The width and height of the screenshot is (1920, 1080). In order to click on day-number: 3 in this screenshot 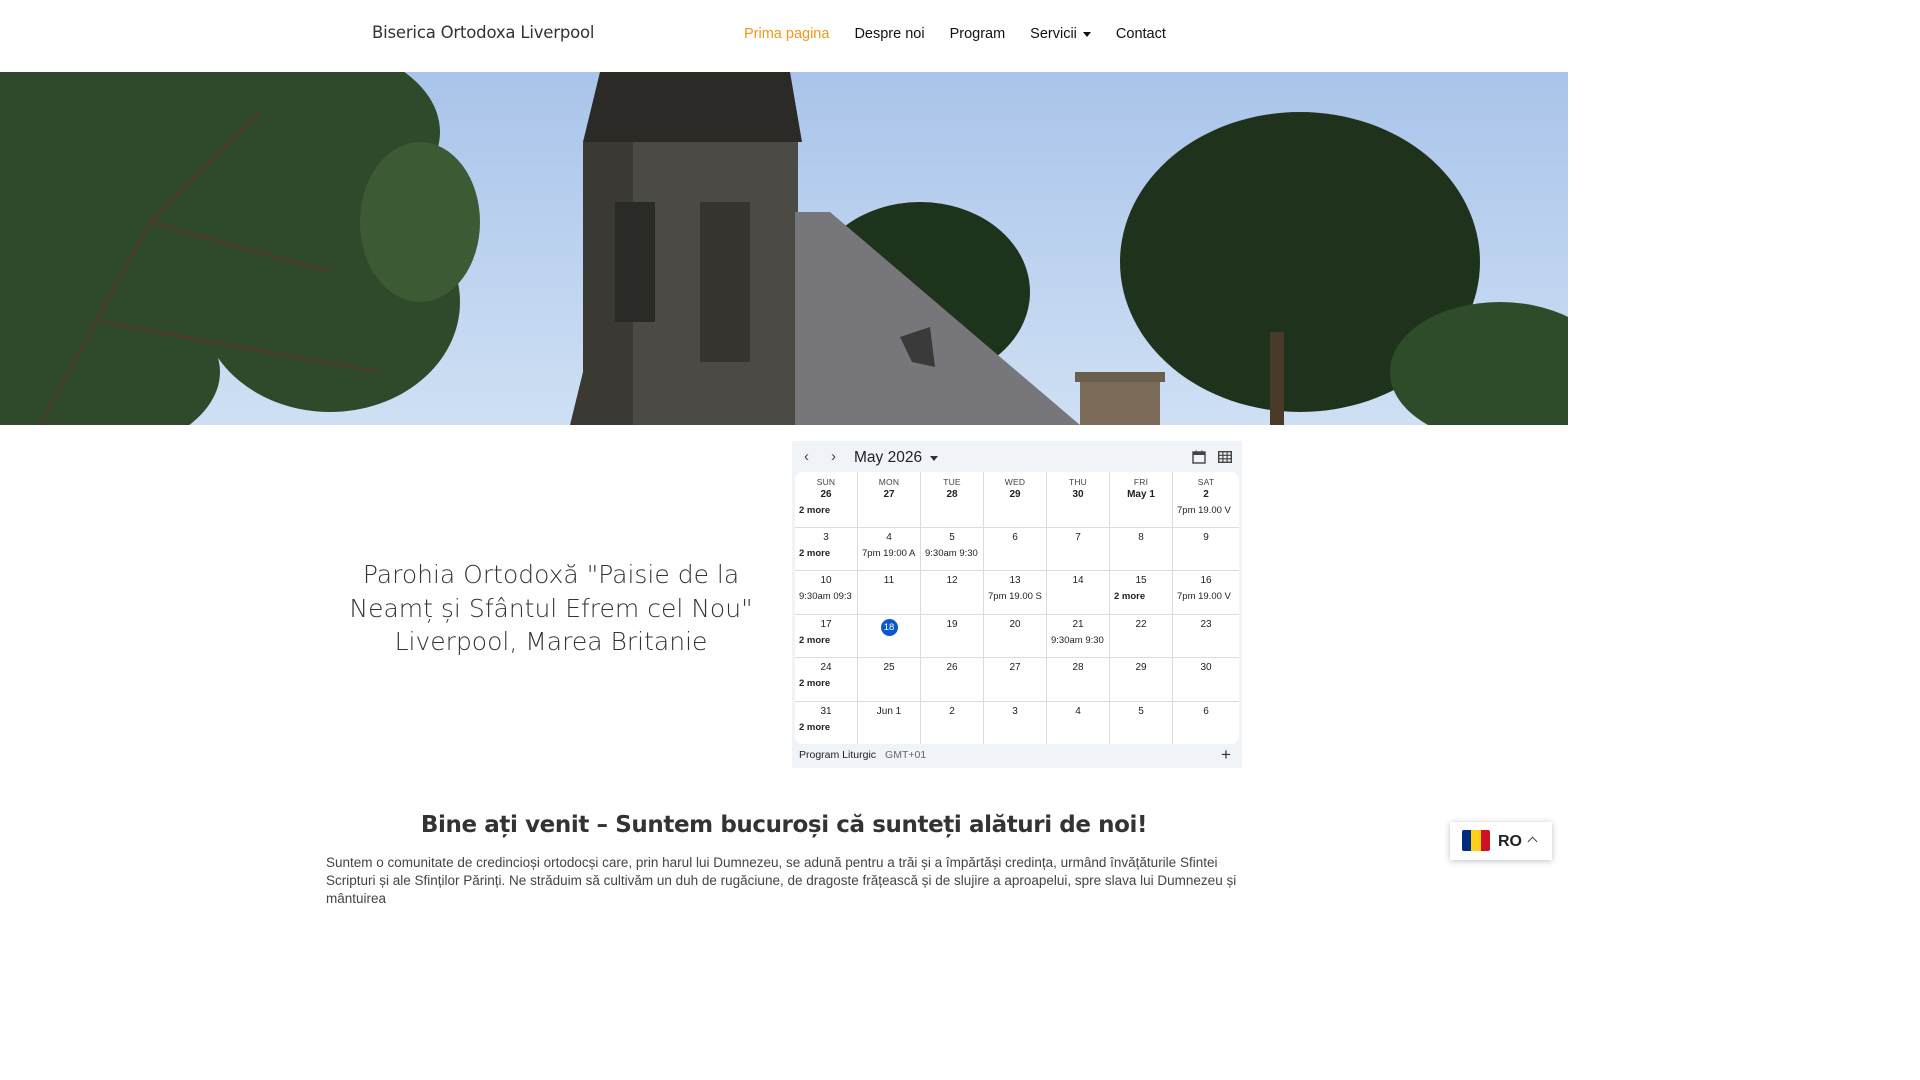, I will do `click(1015, 712)`.